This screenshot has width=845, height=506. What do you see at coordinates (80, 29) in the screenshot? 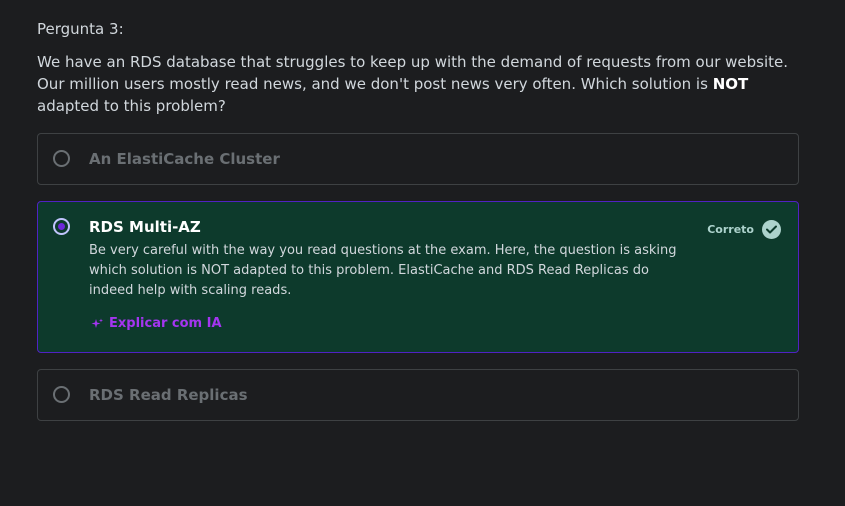
I see `question-number: Pergunta 3:` at bounding box center [80, 29].